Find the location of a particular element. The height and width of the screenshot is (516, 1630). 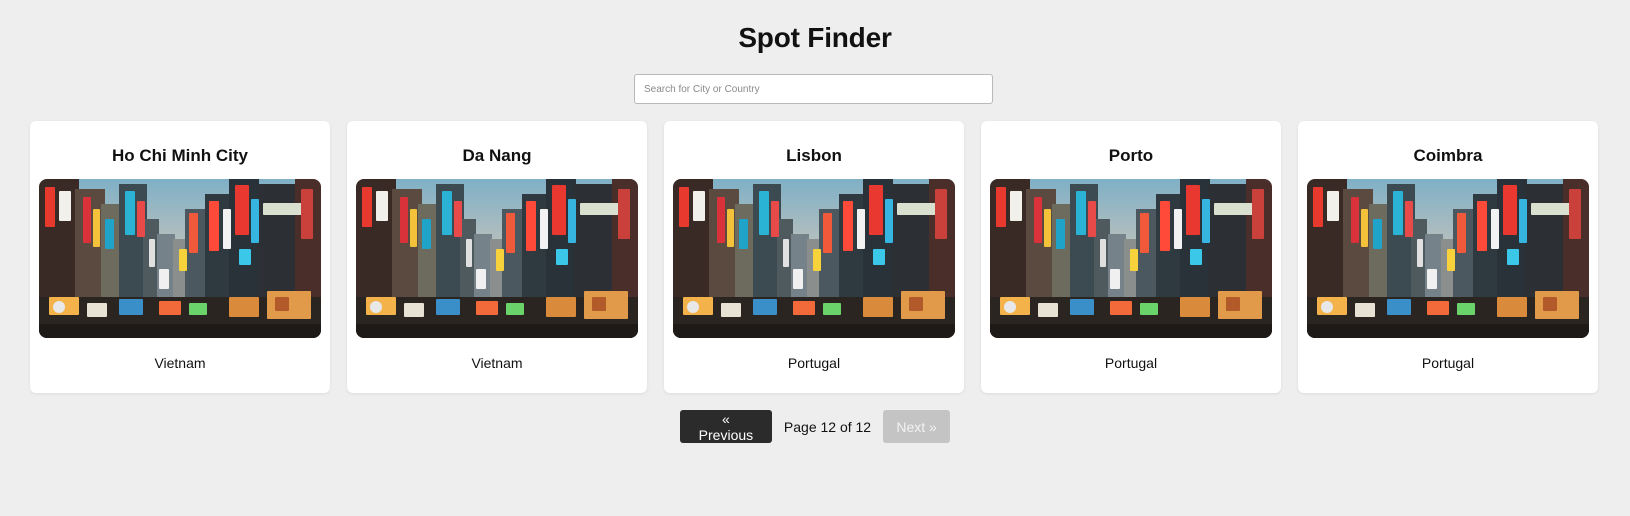

card-city-name: Lisbon is located at coordinates (814, 155).